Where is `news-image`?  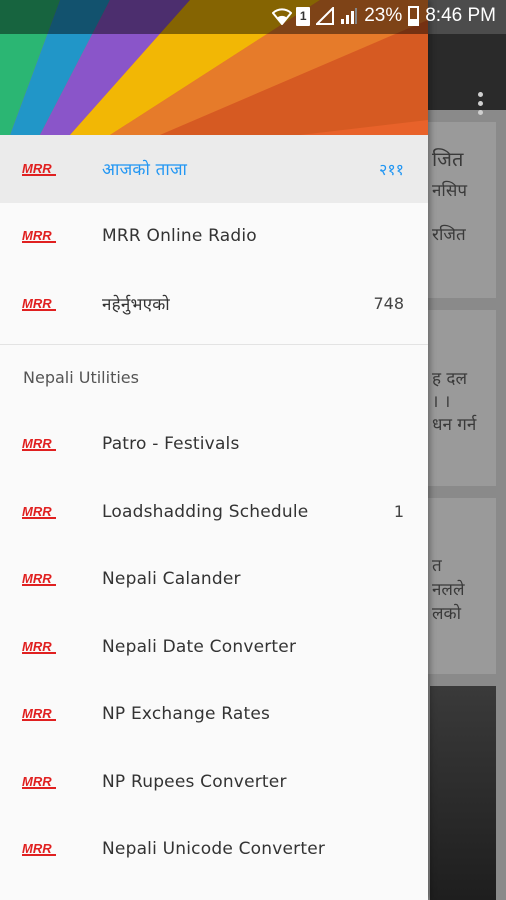 news-image is located at coordinates (463, 793).